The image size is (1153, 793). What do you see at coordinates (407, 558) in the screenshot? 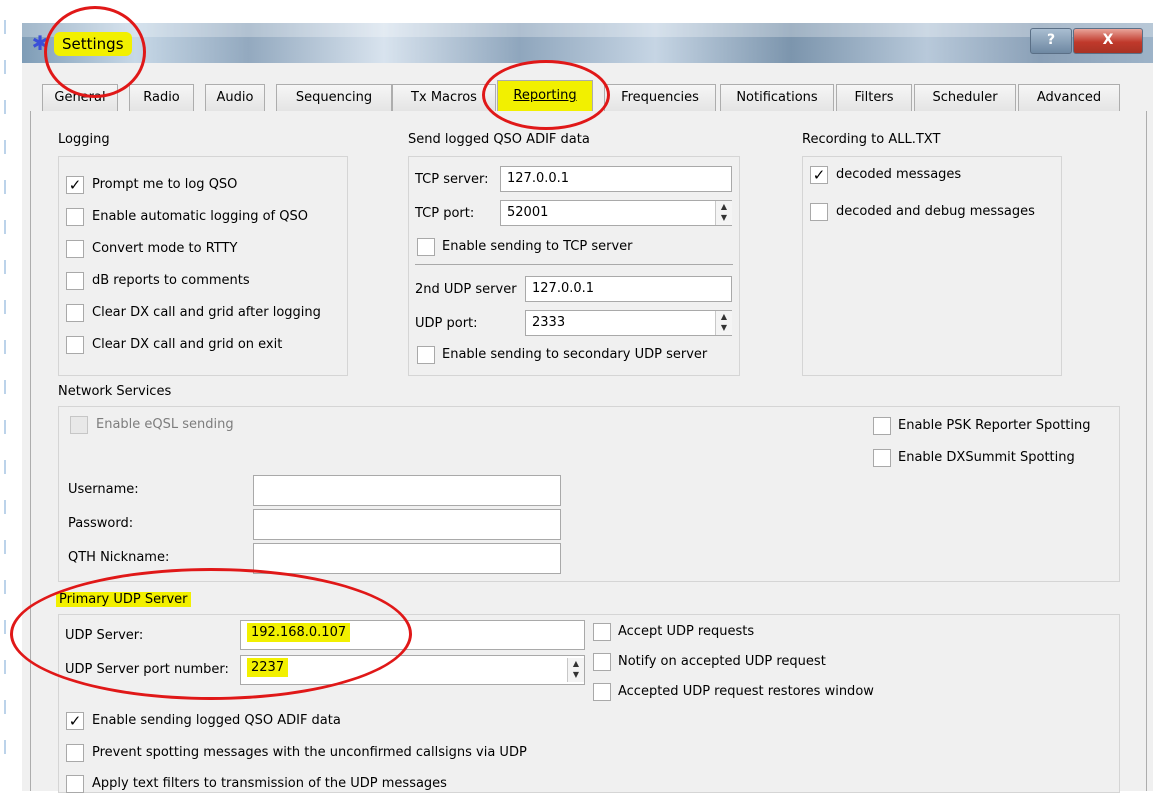
I see `qth-nickname-input` at bounding box center [407, 558].